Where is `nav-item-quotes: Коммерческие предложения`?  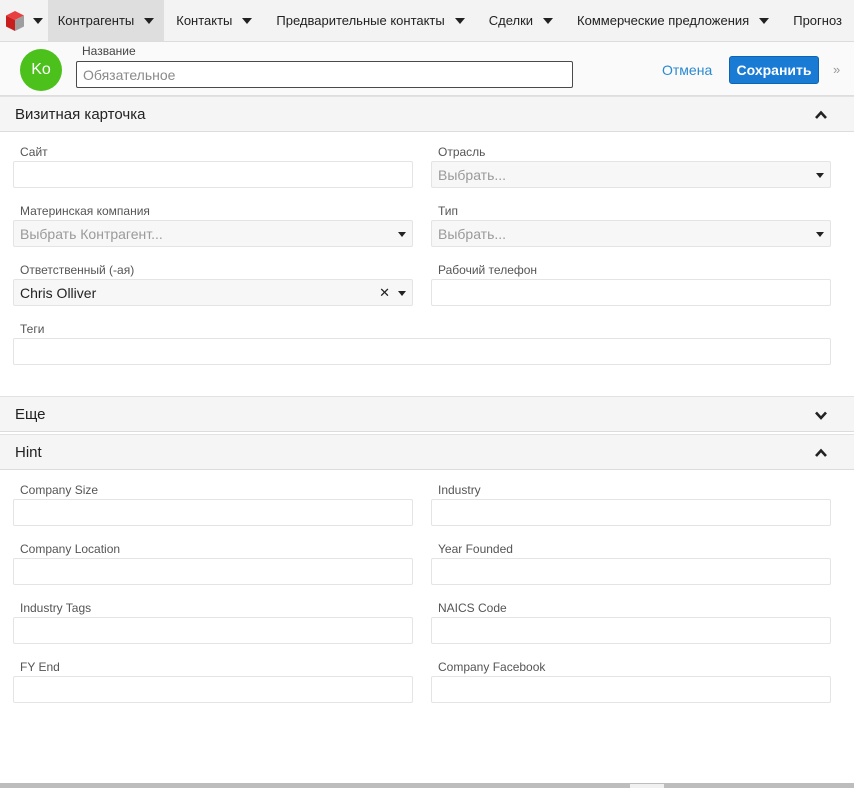 nav-item-quotes: Коммерческие предложения is located at coordinates (673, 20).